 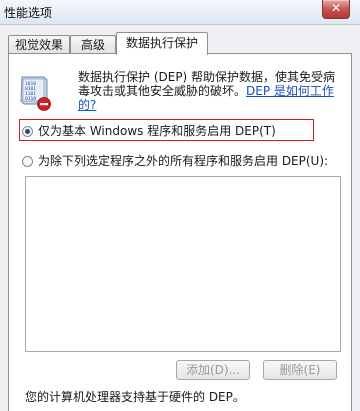 I want to click on title-bar: 性能选项 ✕, so click(x=180, y=12).